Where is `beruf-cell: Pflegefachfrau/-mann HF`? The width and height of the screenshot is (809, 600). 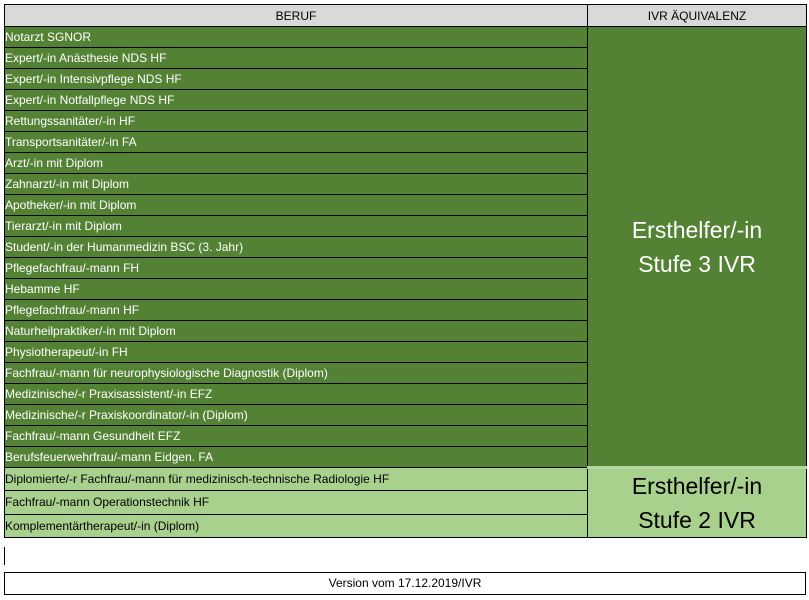 beruf-cell: Pflegefachfrau/-mann HF is located at coordinates (296, 310).